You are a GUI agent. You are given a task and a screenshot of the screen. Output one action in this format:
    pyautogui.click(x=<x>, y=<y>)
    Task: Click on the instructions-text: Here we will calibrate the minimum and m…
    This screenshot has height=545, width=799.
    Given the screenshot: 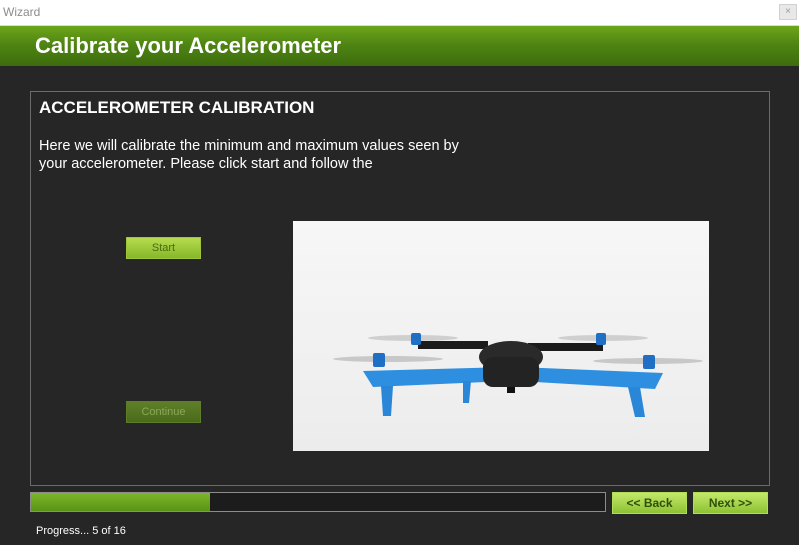 What is the action you would take?
    pyautogui.click(x=249, y=155)
    